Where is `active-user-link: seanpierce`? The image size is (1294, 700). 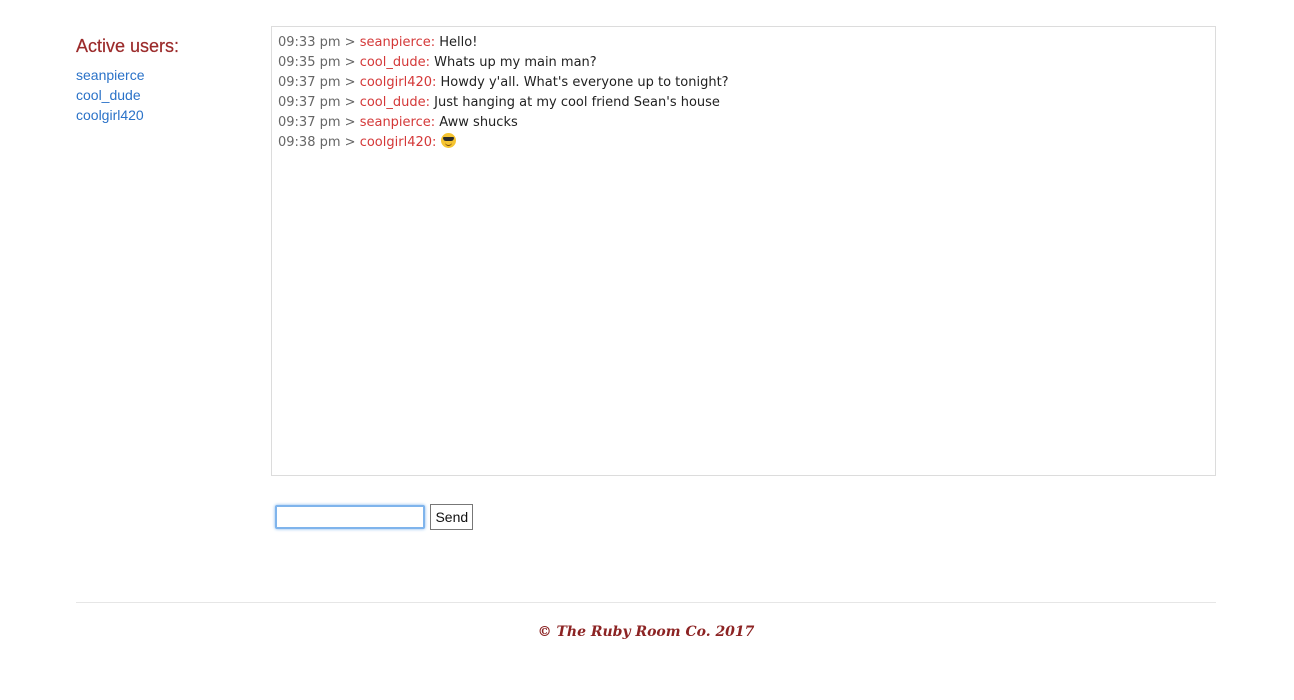 active-user-link: seanpierce is located at coordinates (166, 75).